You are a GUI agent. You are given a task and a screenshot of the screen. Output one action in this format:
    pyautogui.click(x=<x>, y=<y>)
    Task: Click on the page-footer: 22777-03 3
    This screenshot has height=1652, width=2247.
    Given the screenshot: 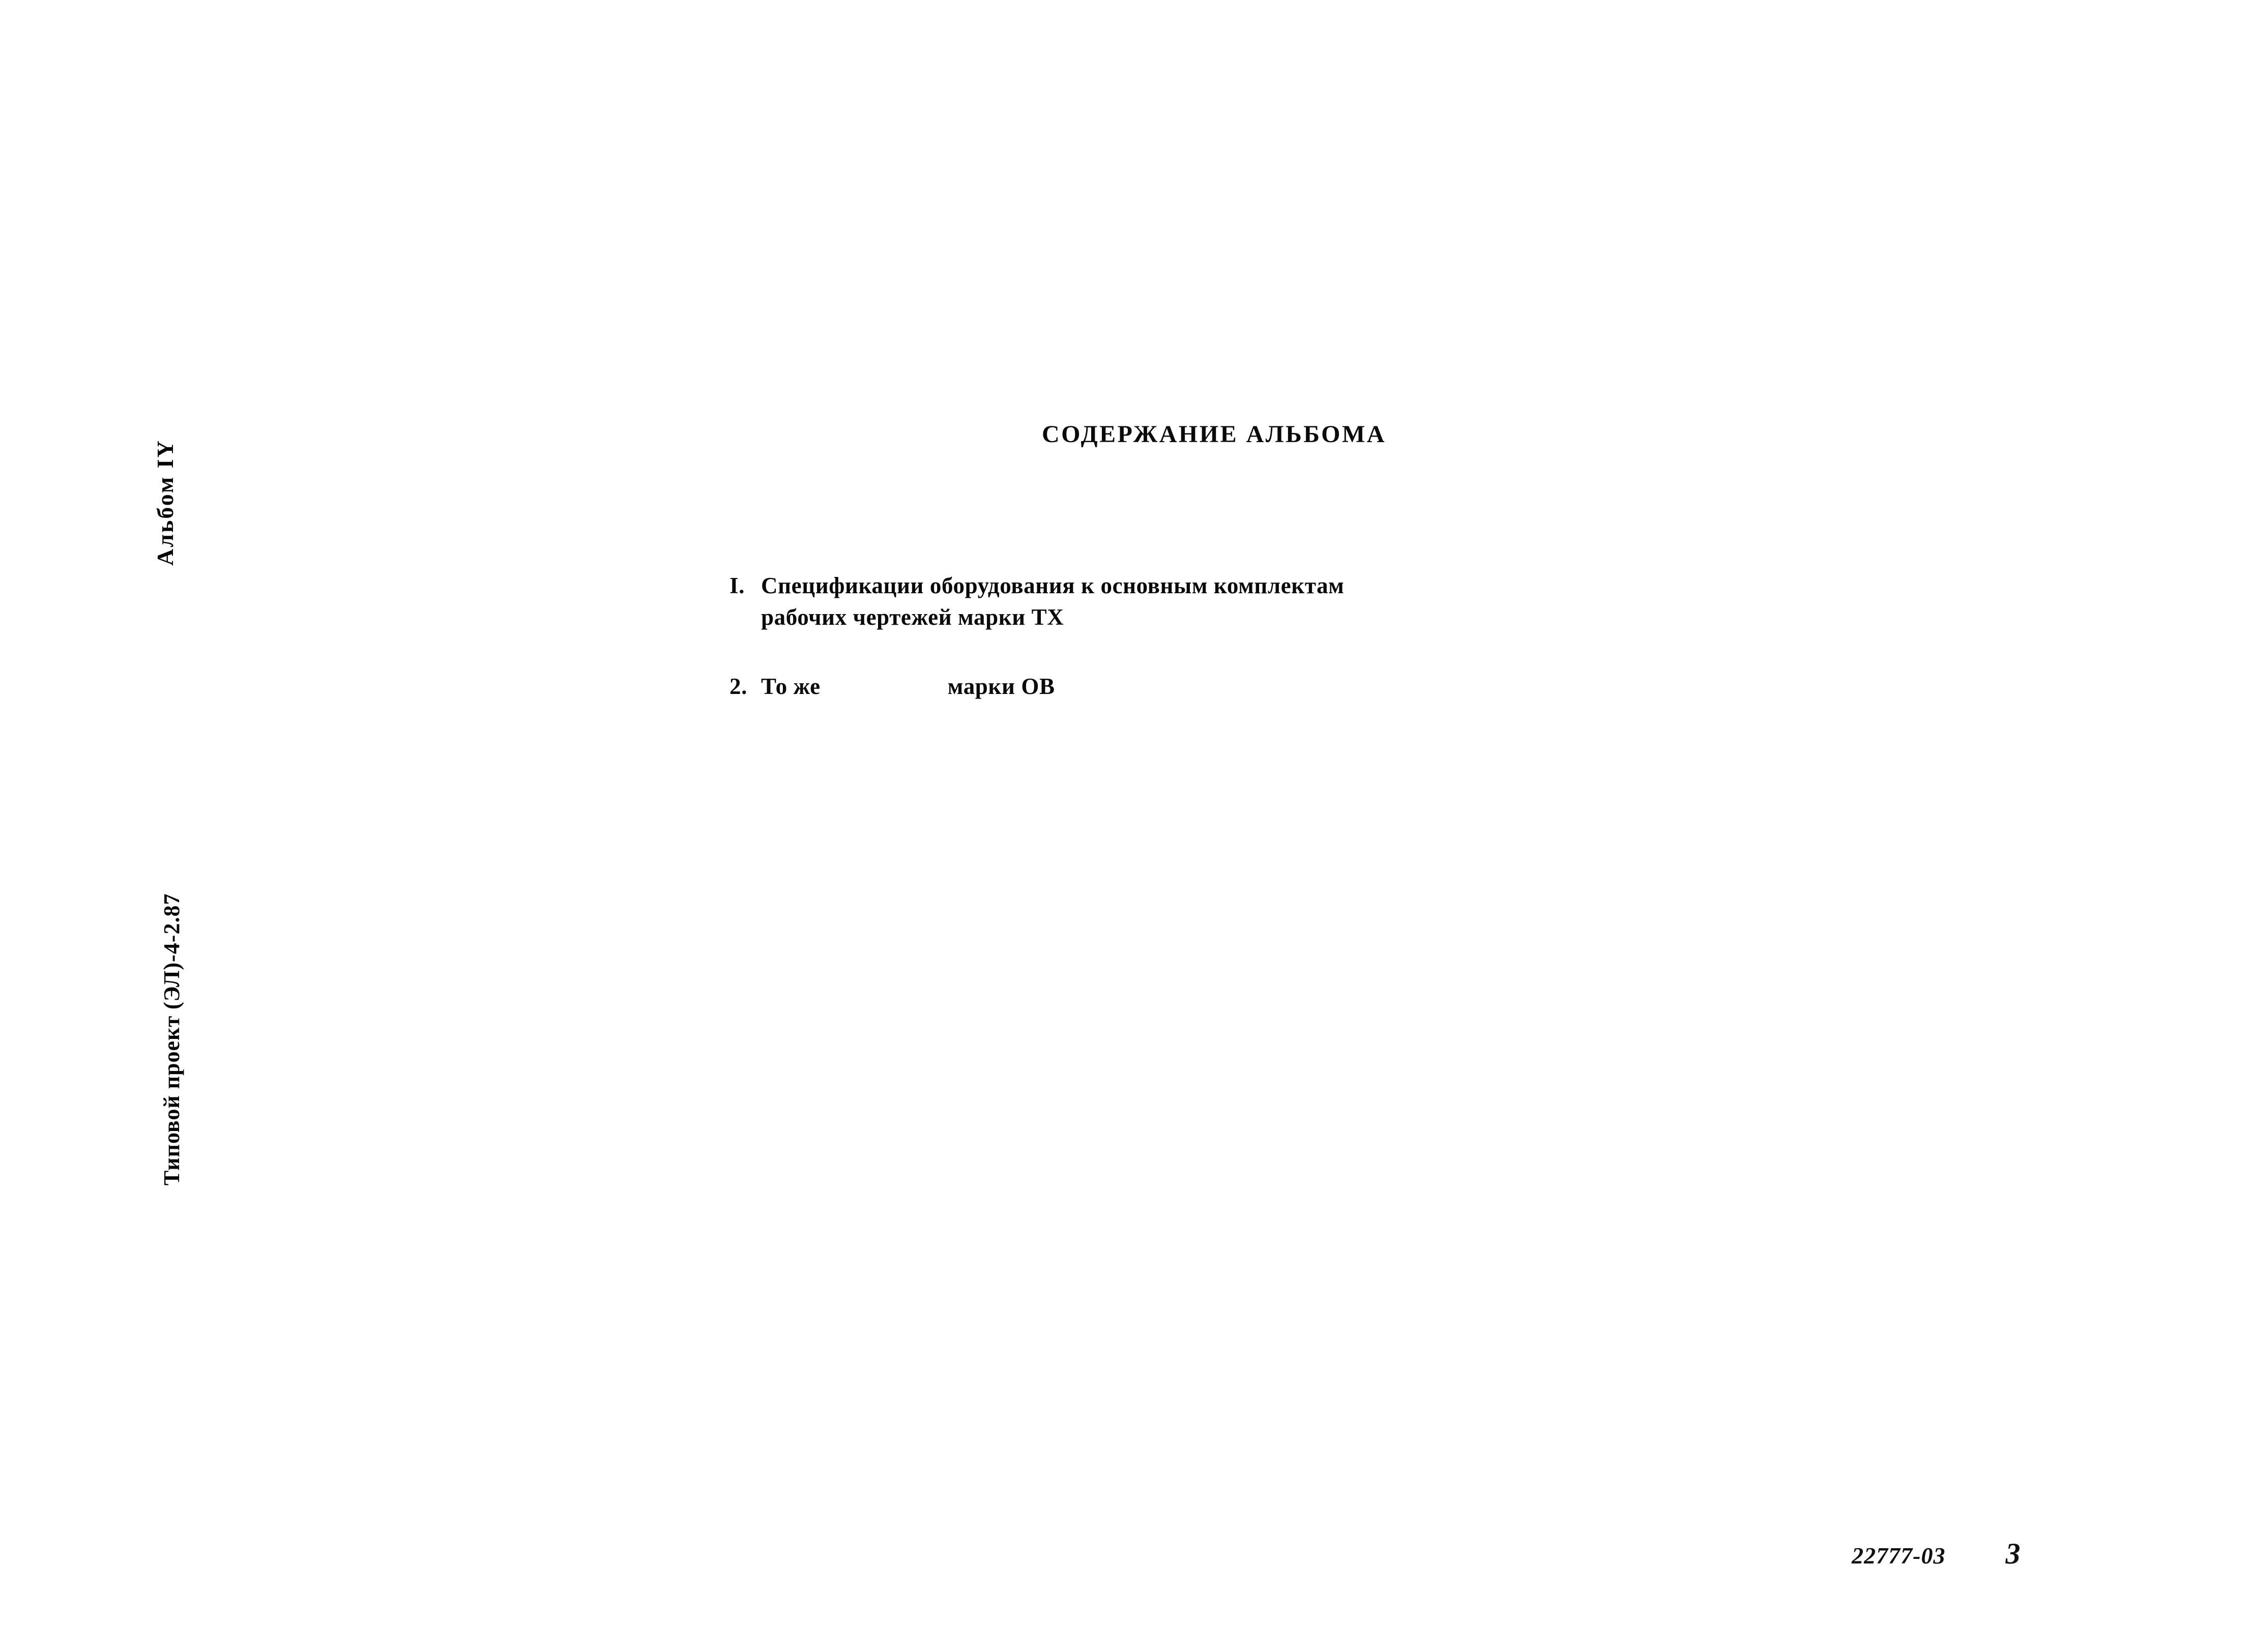 What is the action you would take?
    pyautogui.click(x=1936, y=1554)
    